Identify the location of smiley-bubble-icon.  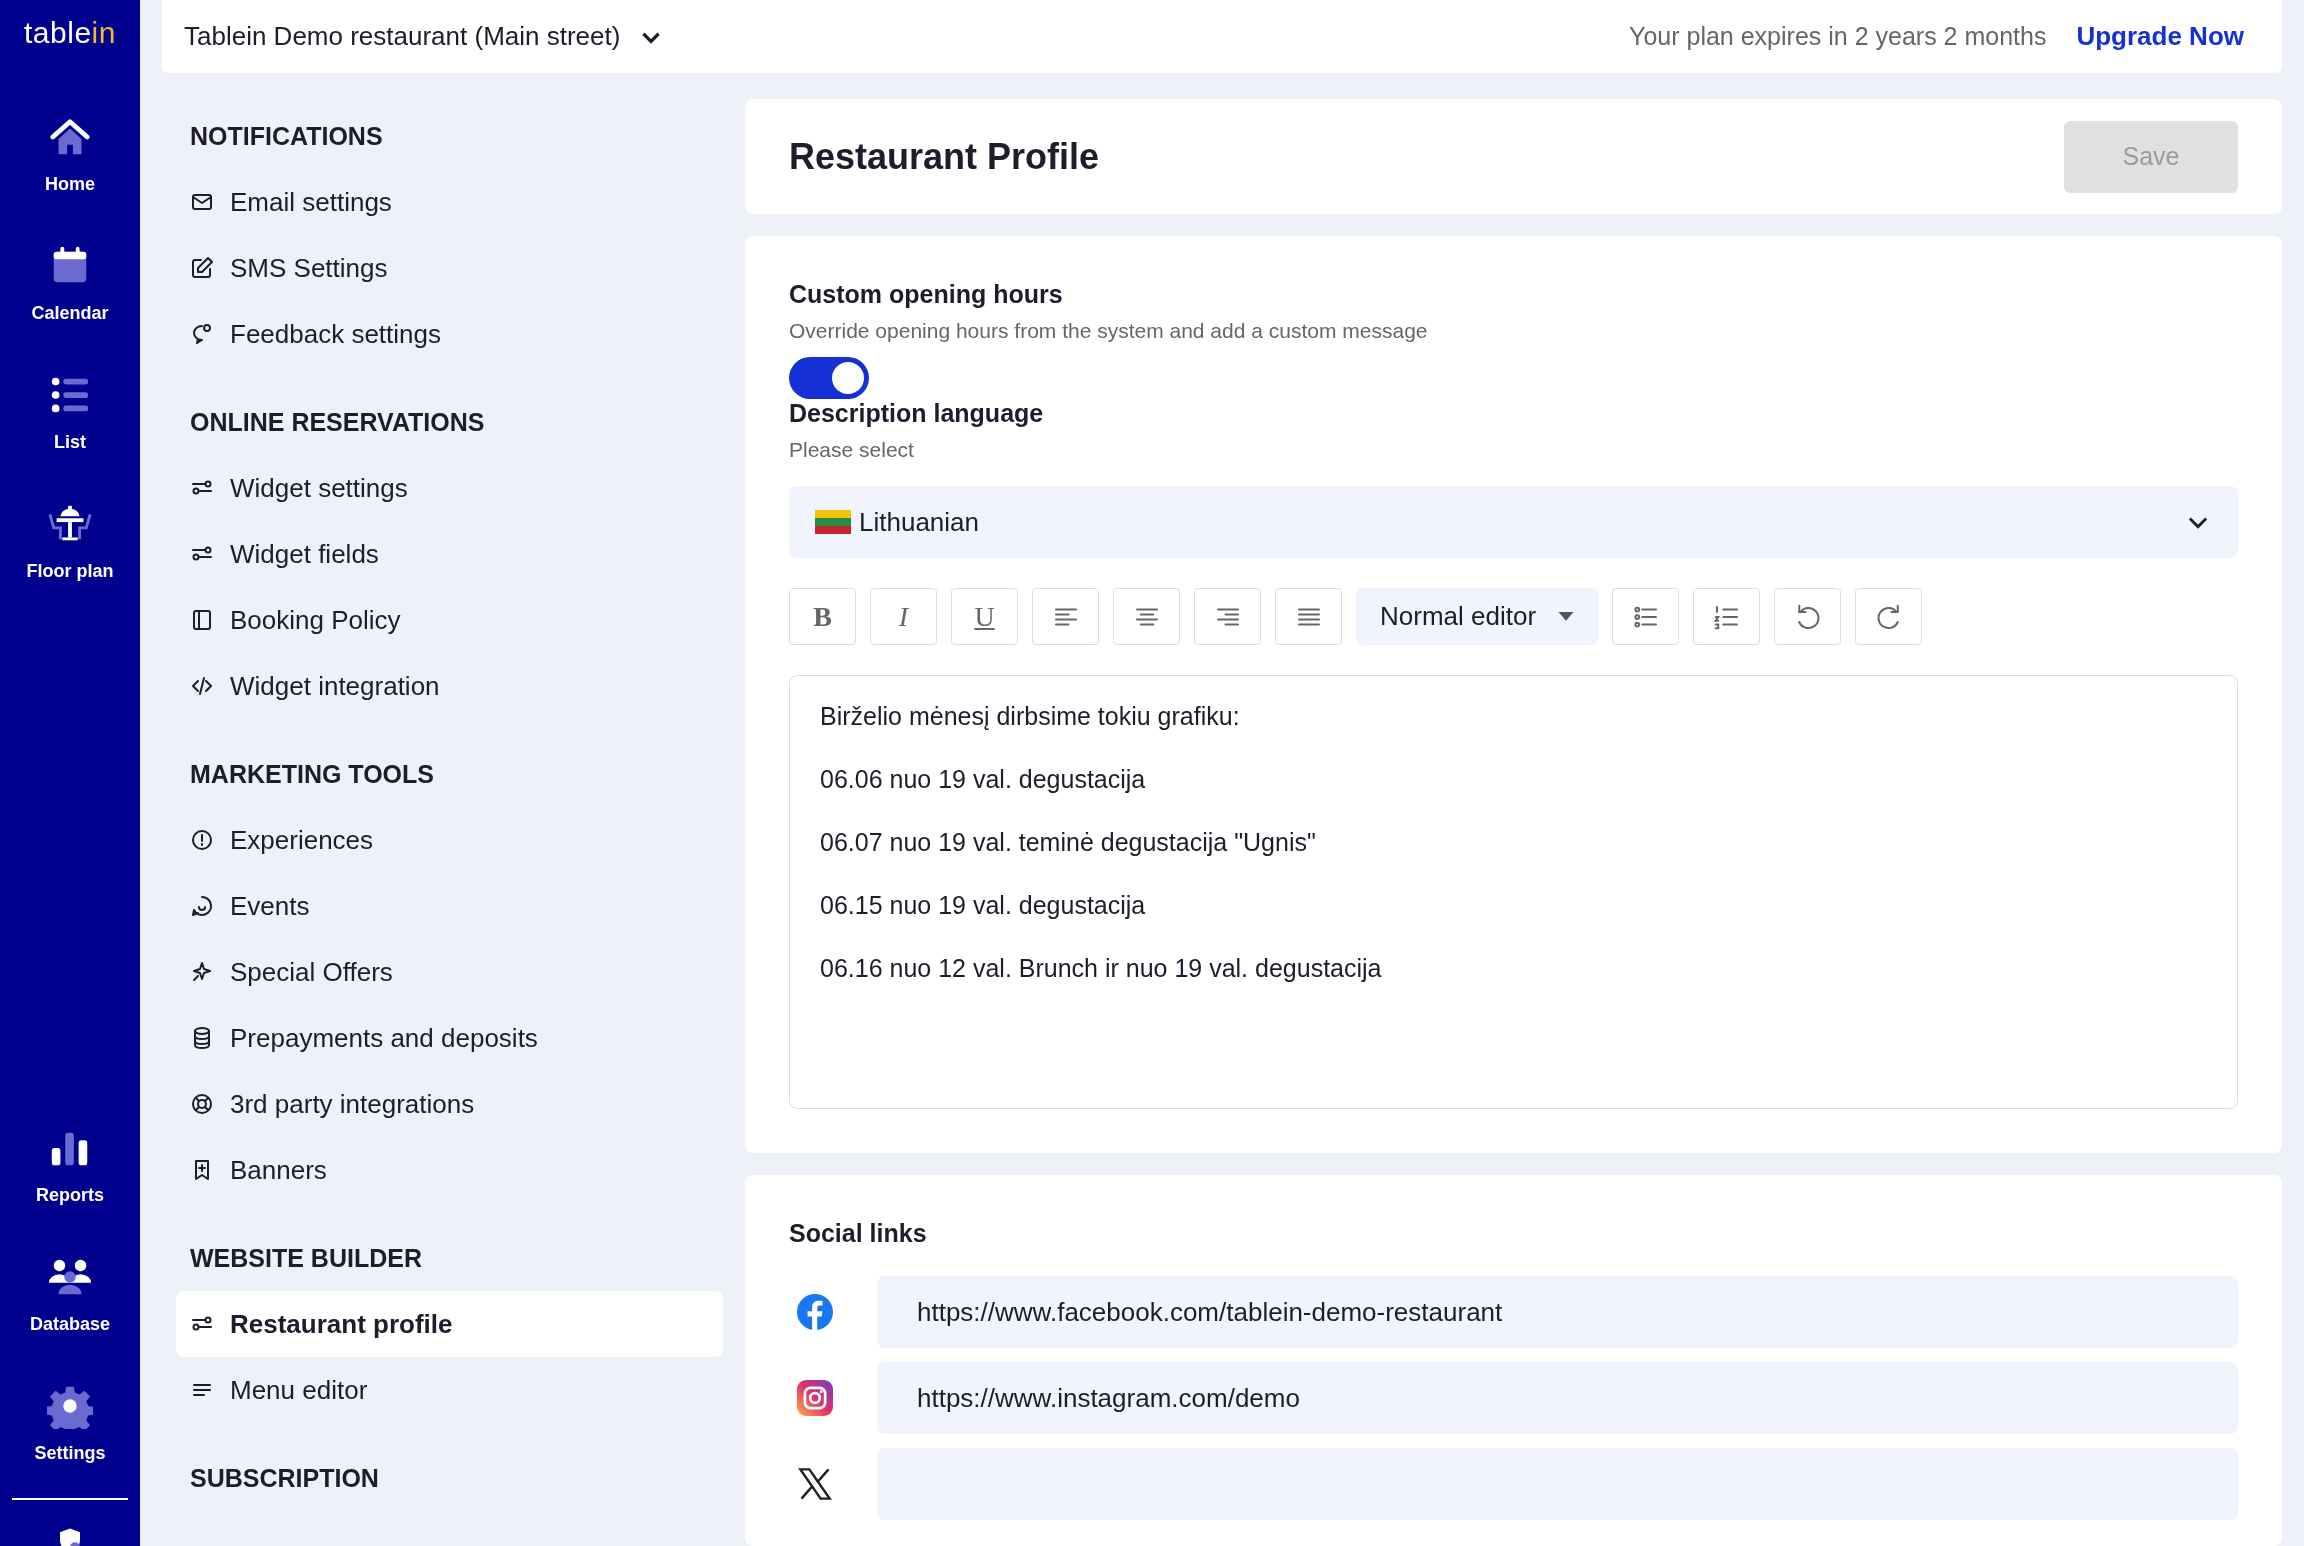
(202, 906).